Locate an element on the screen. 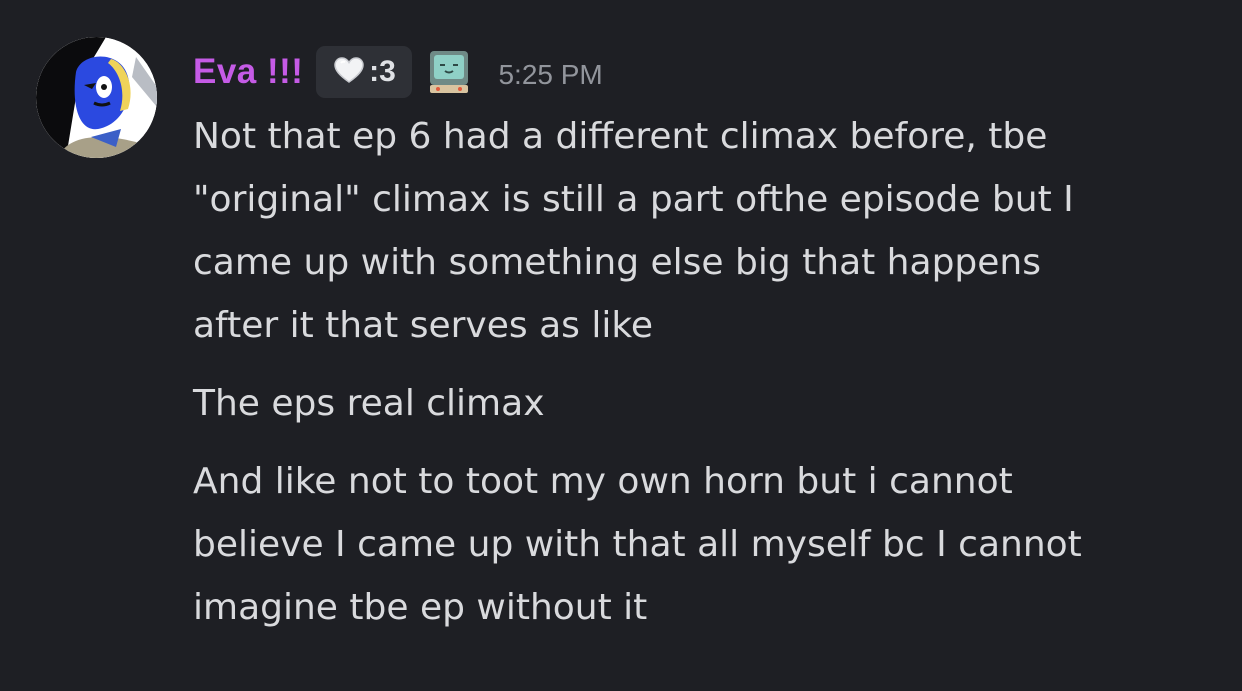 Image resolution: width=1242 pixels, height=691 pixels. timestamp: 5:25 PM is located at coordinates (550, 74).